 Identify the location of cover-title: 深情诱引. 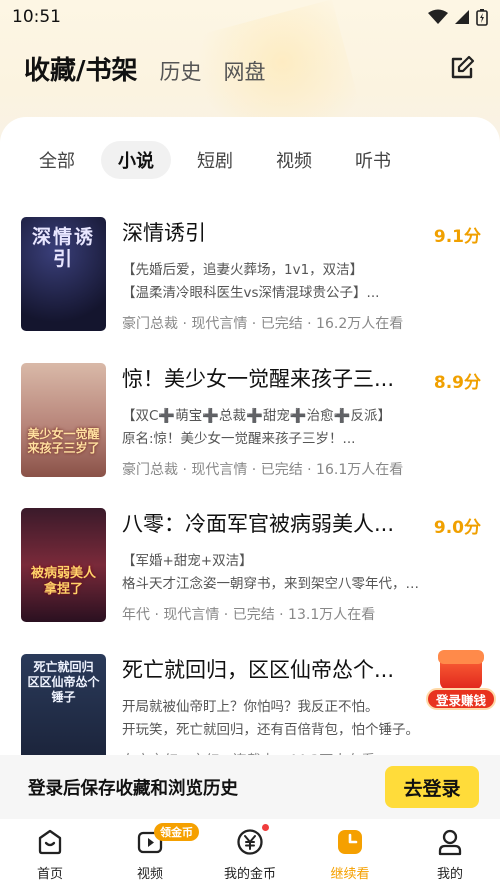
(63, 248).